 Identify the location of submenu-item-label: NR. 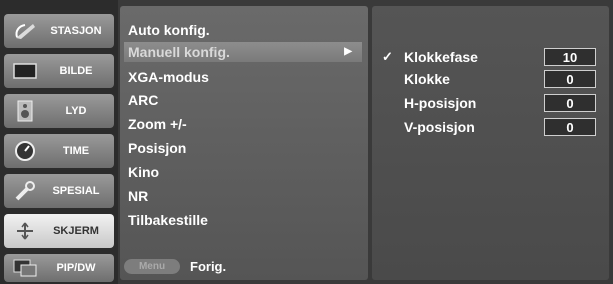
(138, 196).